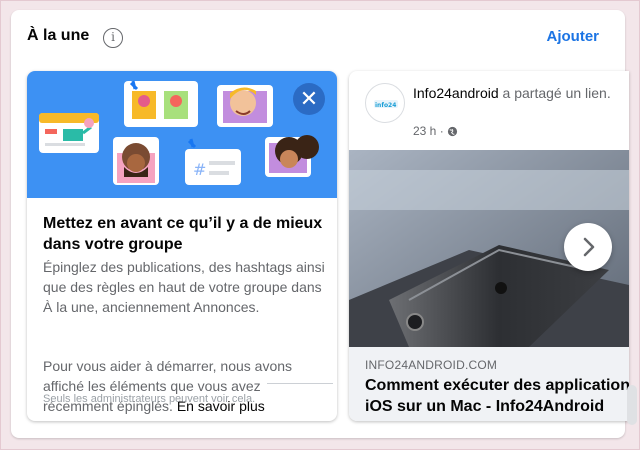 This screenshot has width=640, height=450. What do you see at coordinates (573, 36) in the screenshot?
I see `add-button: Ajouter` at bounding box center [573, 36].